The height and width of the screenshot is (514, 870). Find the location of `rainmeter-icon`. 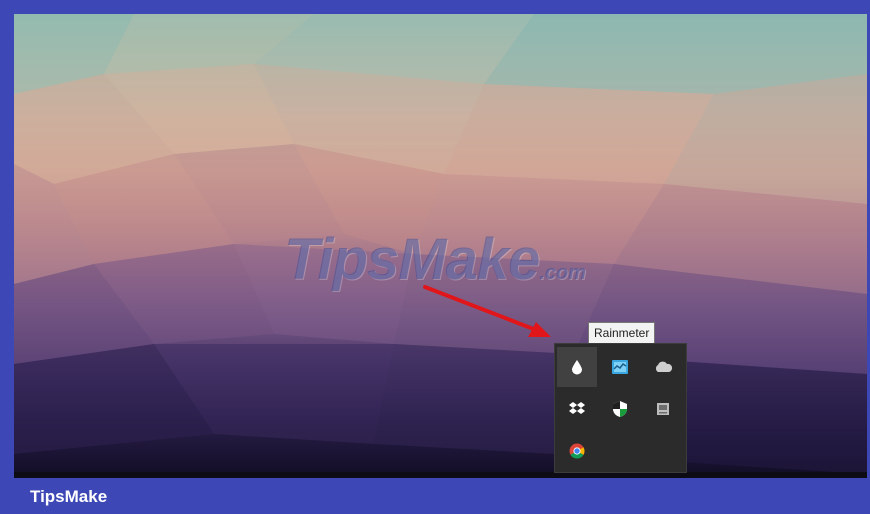

rainmeter-icon is located at coordinates (577, 367).